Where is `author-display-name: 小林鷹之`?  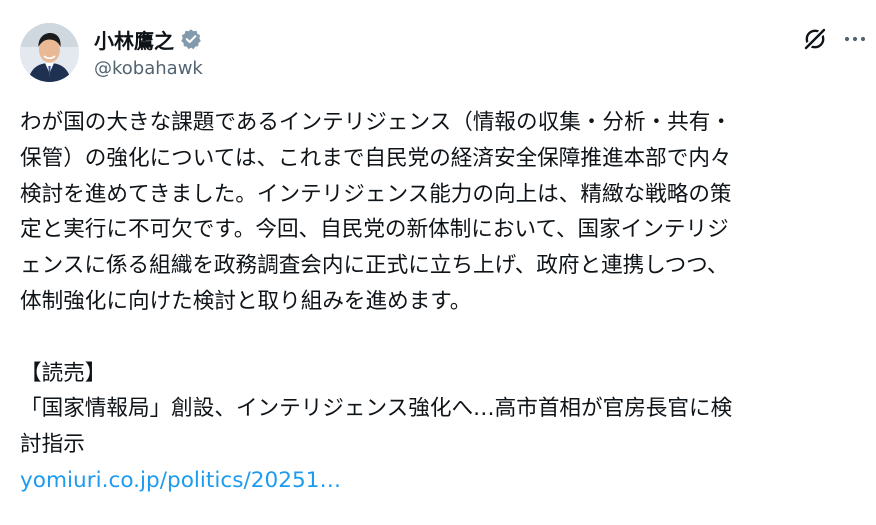 author-display-name: 小林鷹之 is located at coordinates (134, 39).